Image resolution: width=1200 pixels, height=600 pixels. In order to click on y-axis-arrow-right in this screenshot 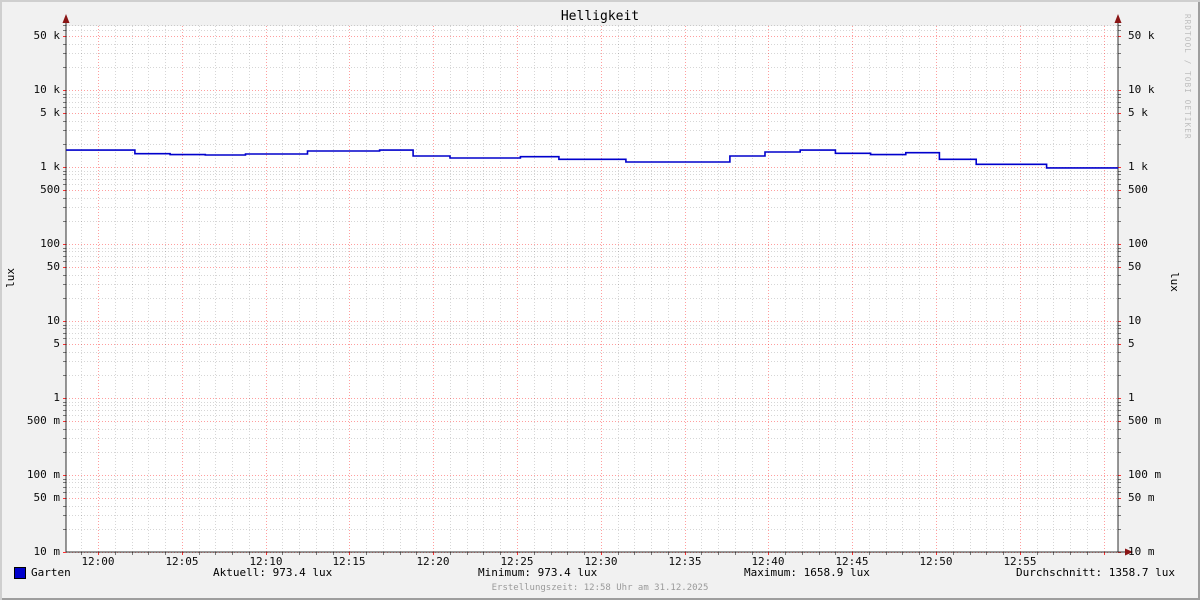, I will do `click(1118, 18)`.